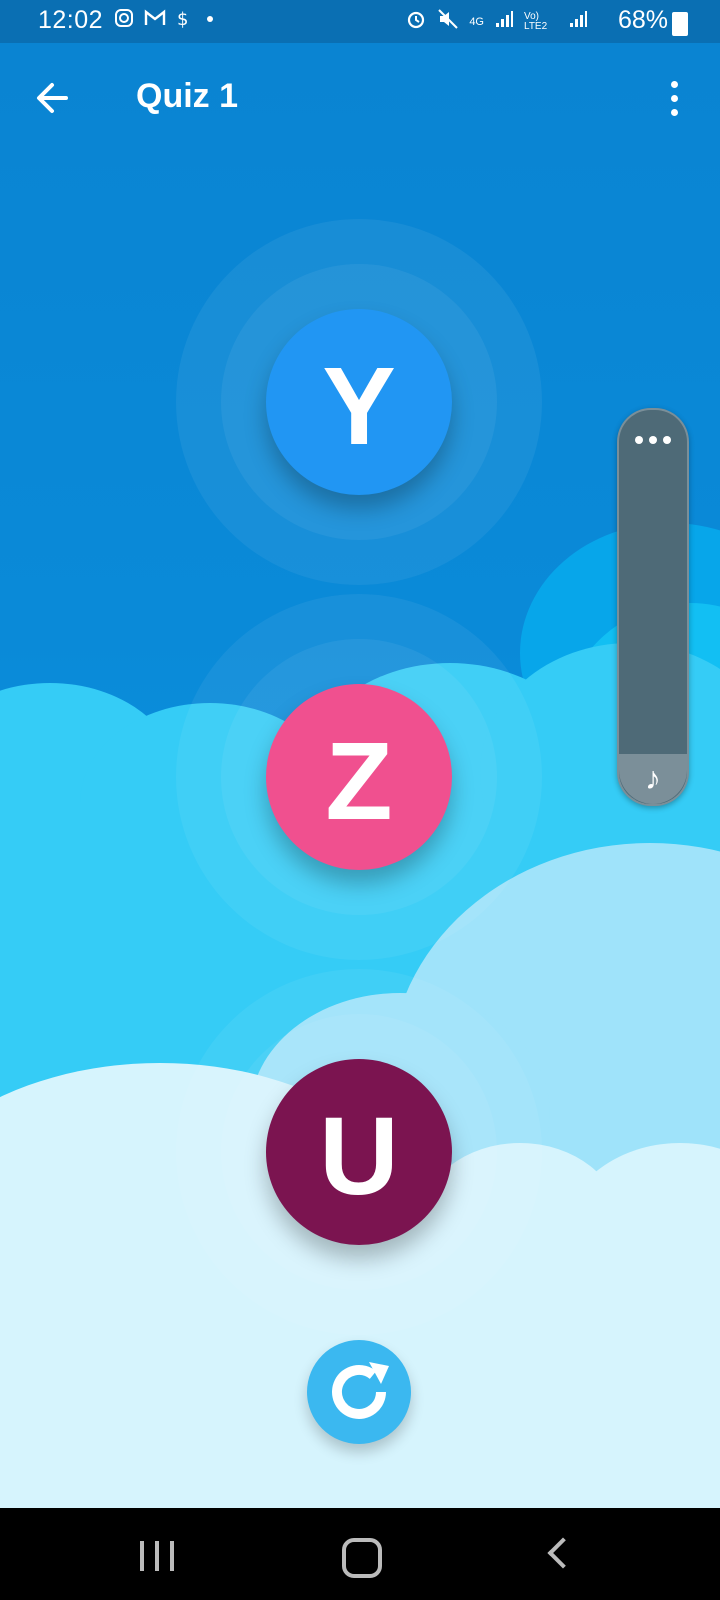 The image size is (720, 1600). Describe the element at coordinates (448, 21) in the screenshot. I see `mute-icon` at that location.